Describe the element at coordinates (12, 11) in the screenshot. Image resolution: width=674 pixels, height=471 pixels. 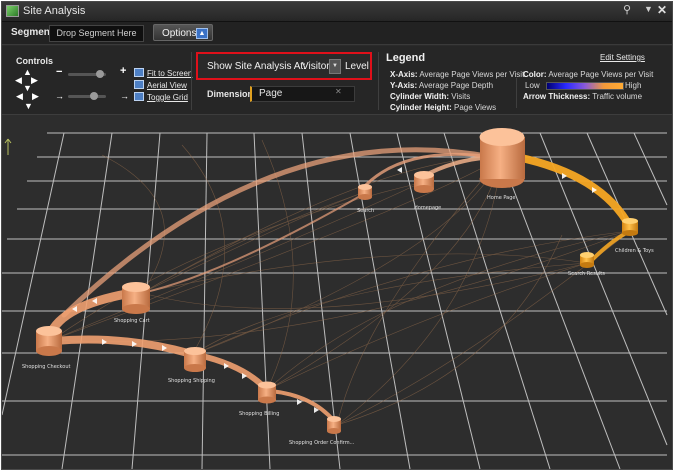
I see `app-icon` at that location.